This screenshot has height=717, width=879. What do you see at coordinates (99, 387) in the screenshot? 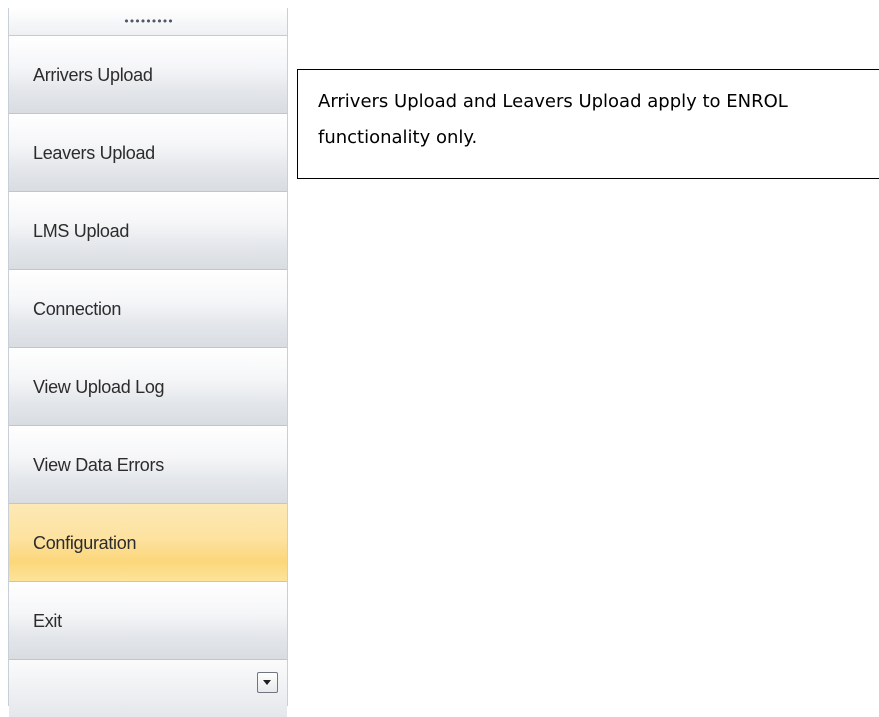
I see `nav-item-label: View Upload Log` at bounding box center [99, 387].